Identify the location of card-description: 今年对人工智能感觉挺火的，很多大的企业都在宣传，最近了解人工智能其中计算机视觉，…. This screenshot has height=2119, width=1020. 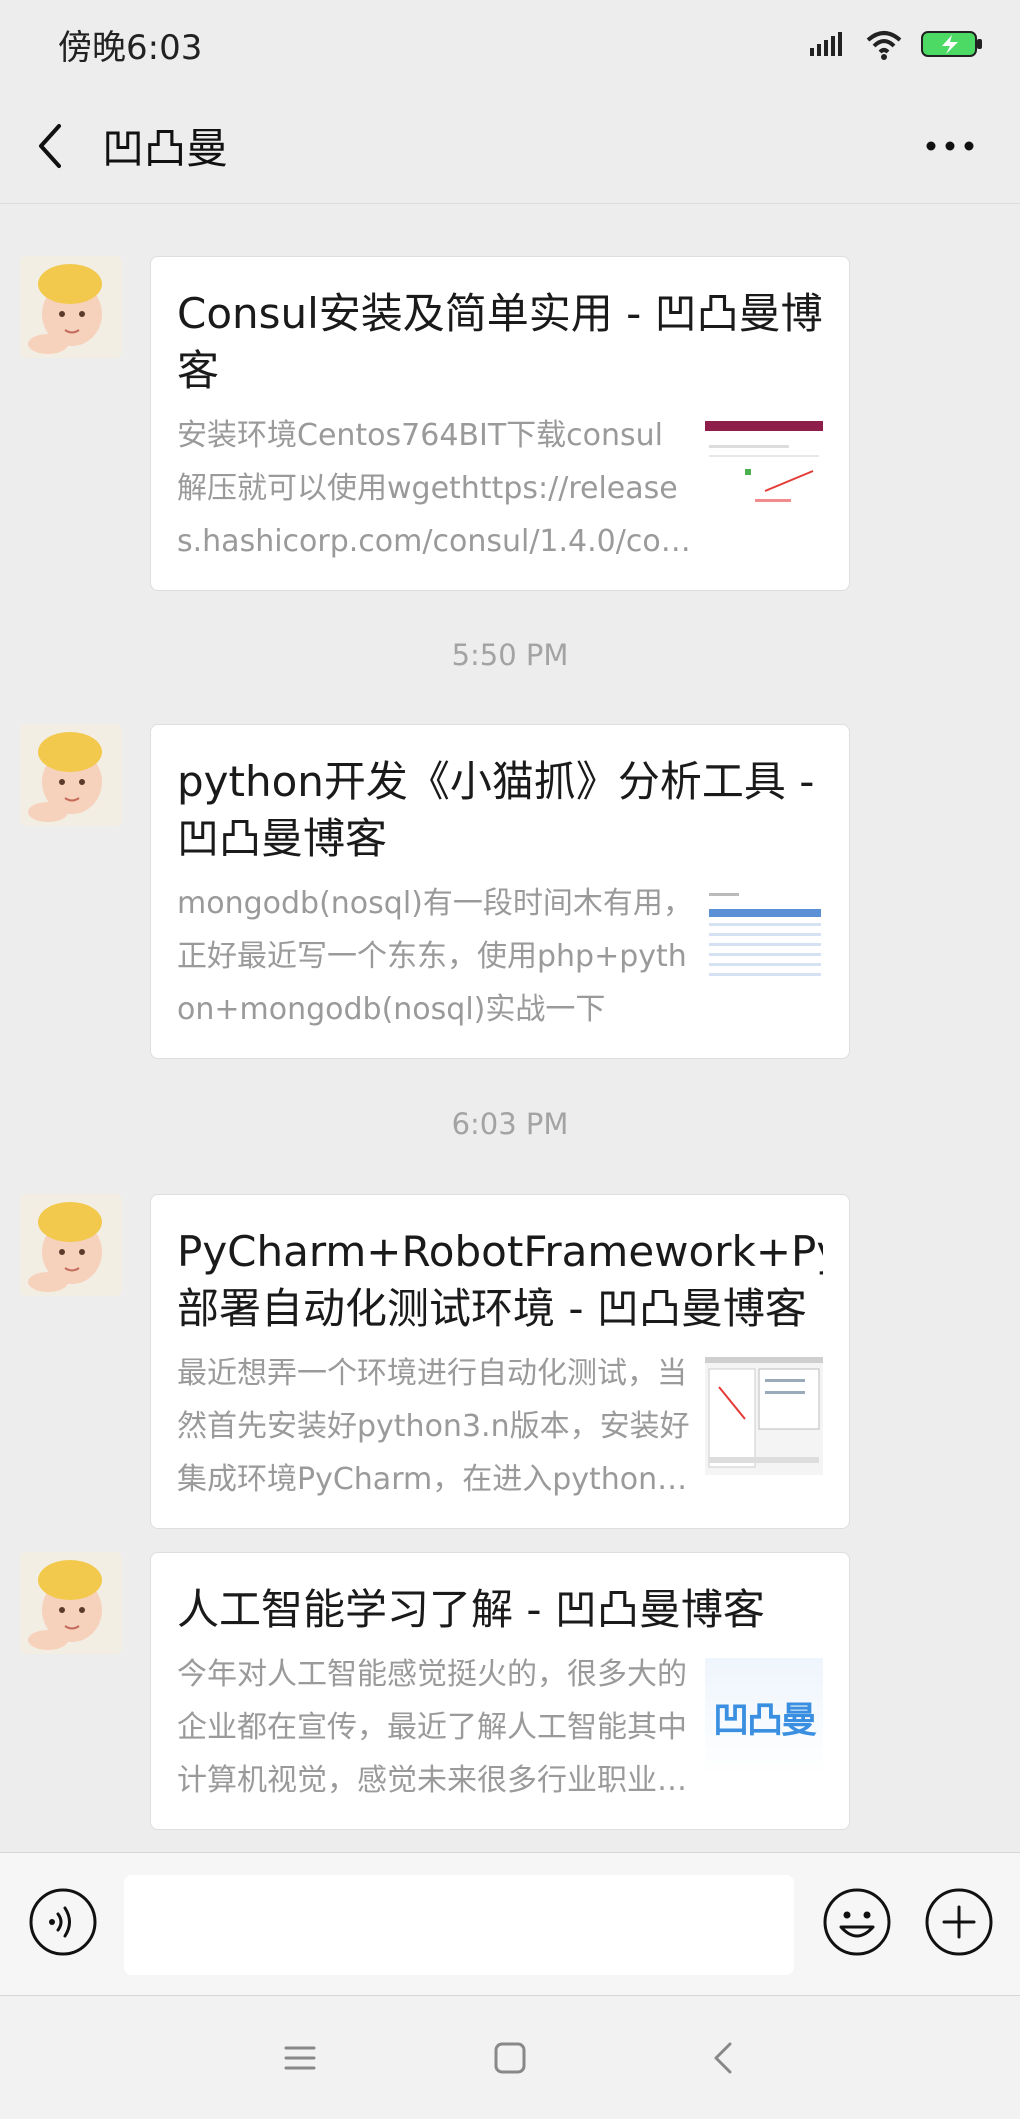
(432, 1727).